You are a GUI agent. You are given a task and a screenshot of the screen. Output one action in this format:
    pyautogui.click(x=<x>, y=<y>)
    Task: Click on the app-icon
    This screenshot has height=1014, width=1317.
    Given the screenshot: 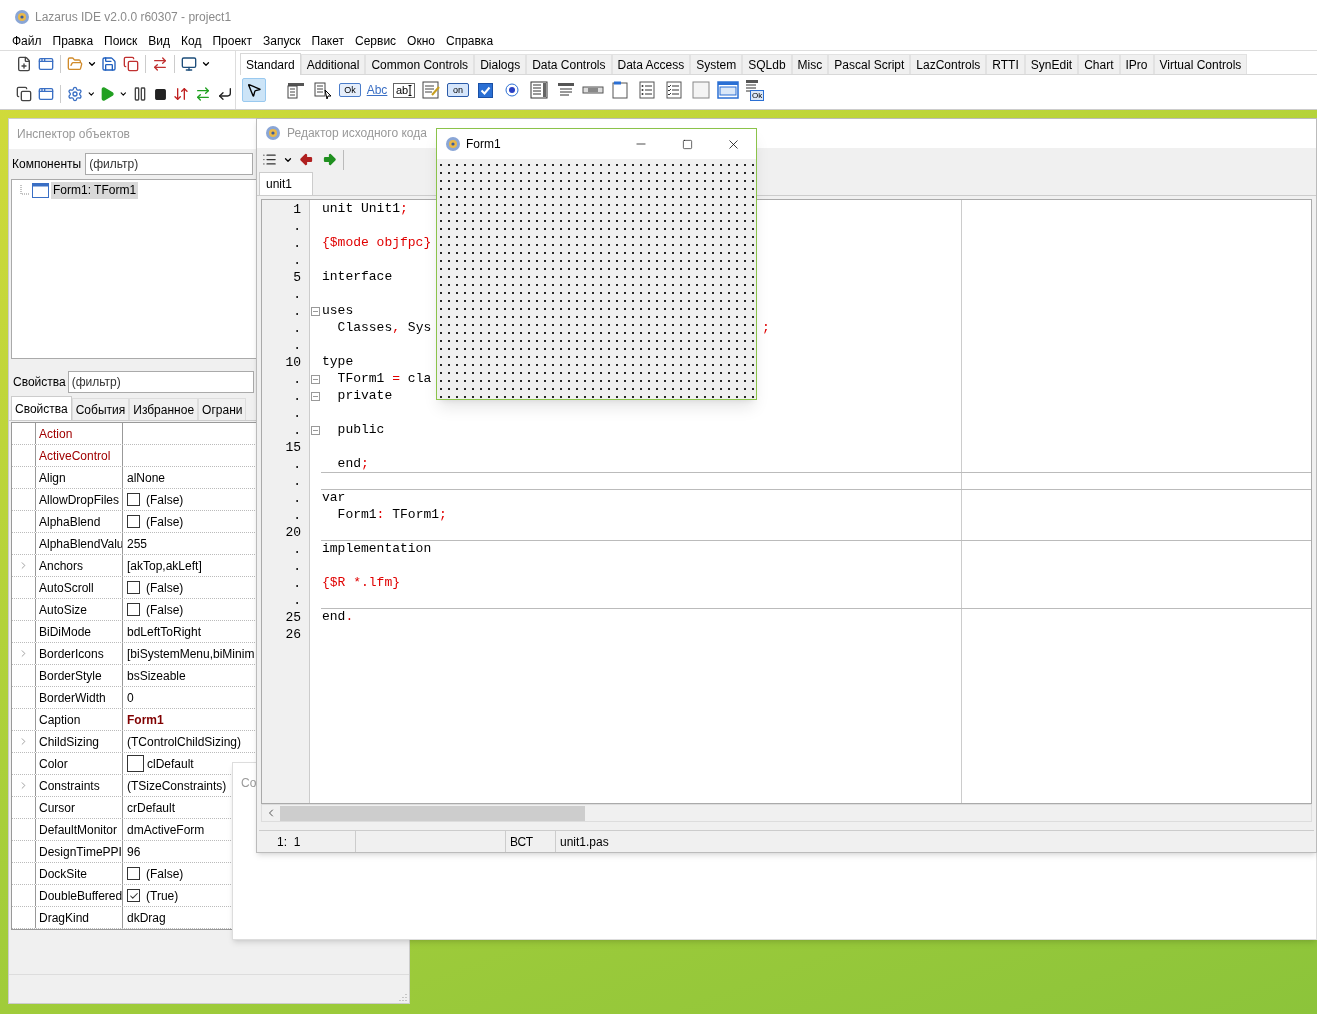 What is the action you would take?
    pyautogui.click(x=22, y=16)
    